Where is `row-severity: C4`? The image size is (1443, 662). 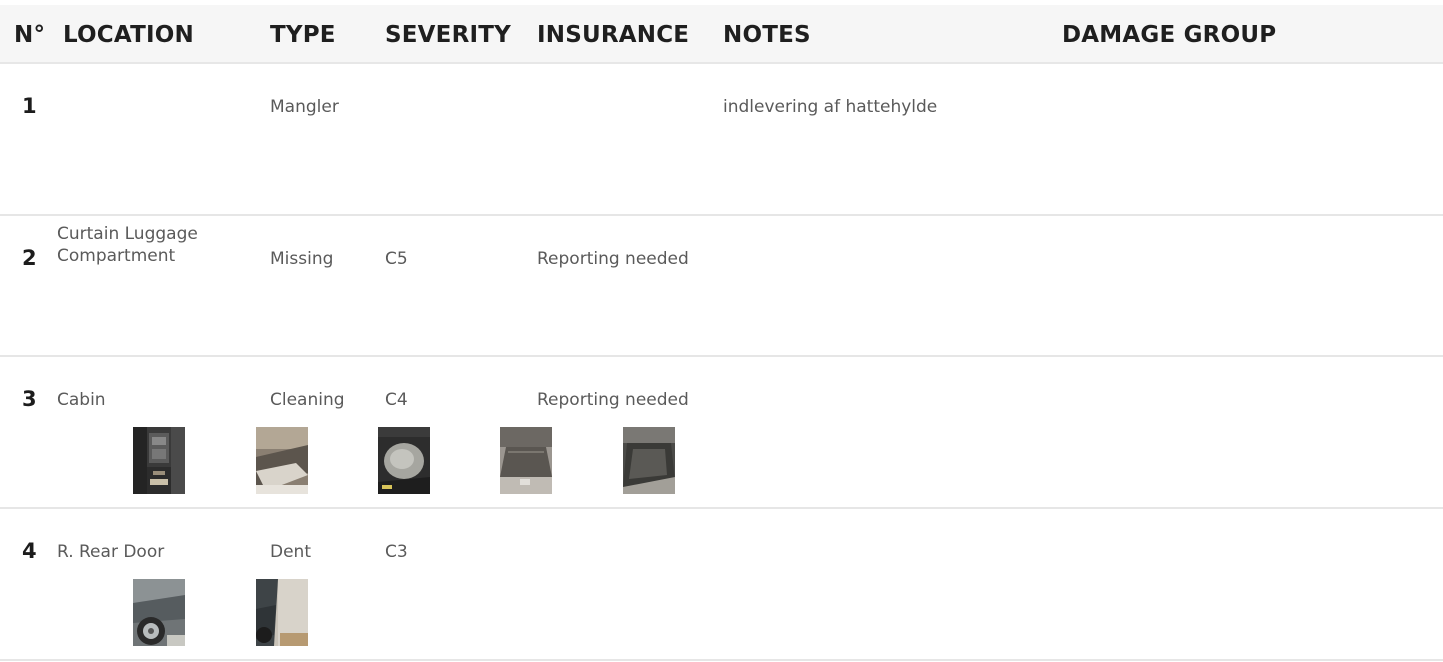
row-severity: C4 is located at coordinates (396, 400).